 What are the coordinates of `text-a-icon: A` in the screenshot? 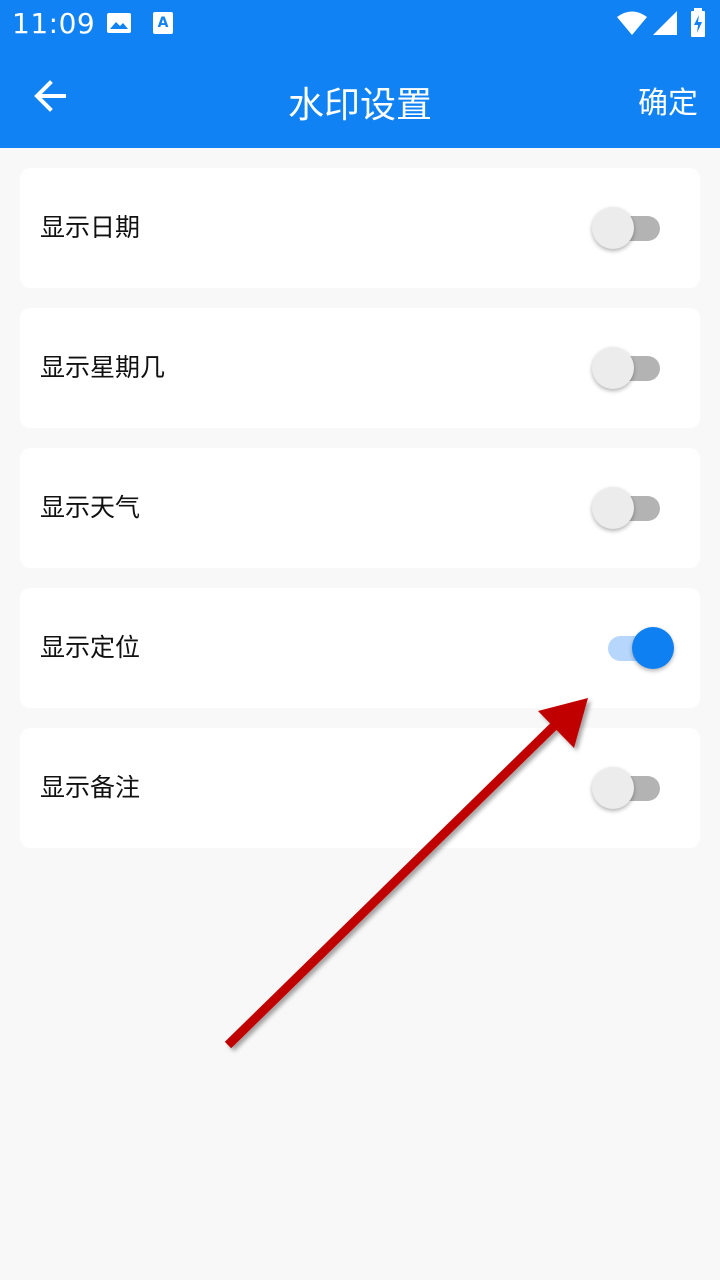 It's located at (163, 25).